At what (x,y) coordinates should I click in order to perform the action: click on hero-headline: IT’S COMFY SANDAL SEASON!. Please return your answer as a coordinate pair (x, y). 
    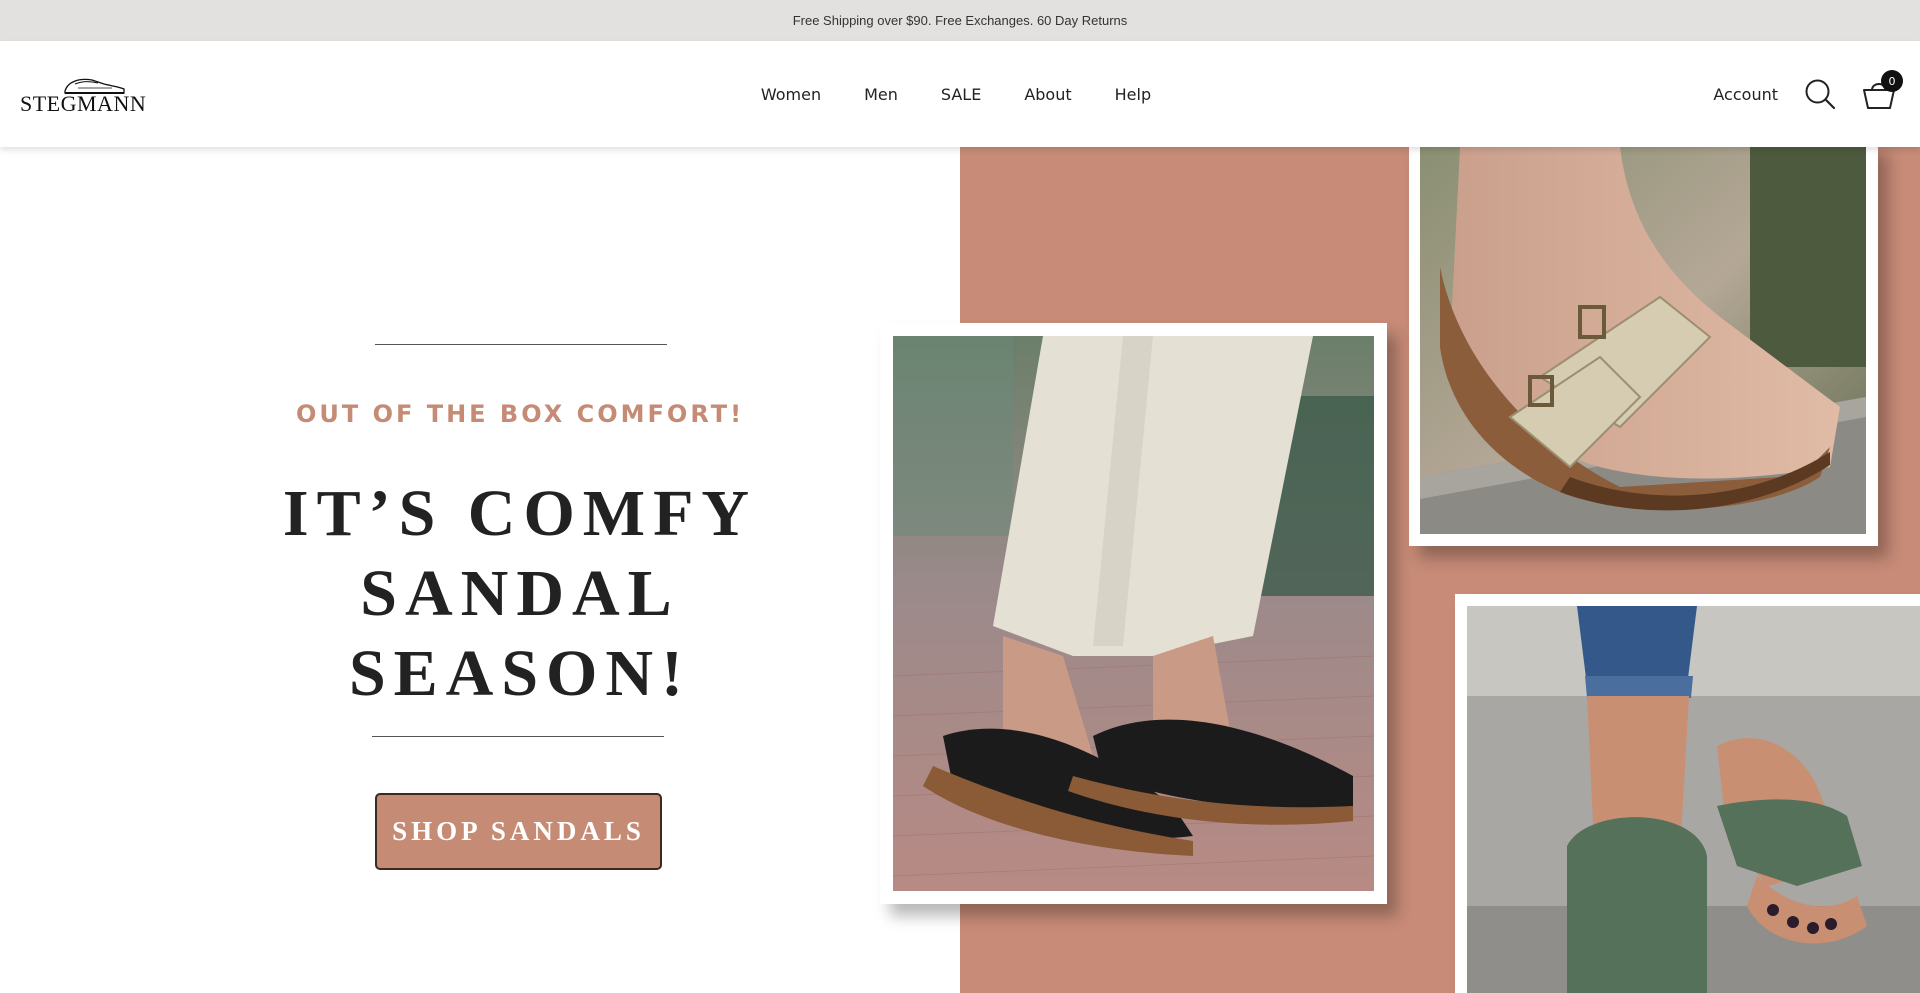
    Looking at the image, I should click on (520, 594).